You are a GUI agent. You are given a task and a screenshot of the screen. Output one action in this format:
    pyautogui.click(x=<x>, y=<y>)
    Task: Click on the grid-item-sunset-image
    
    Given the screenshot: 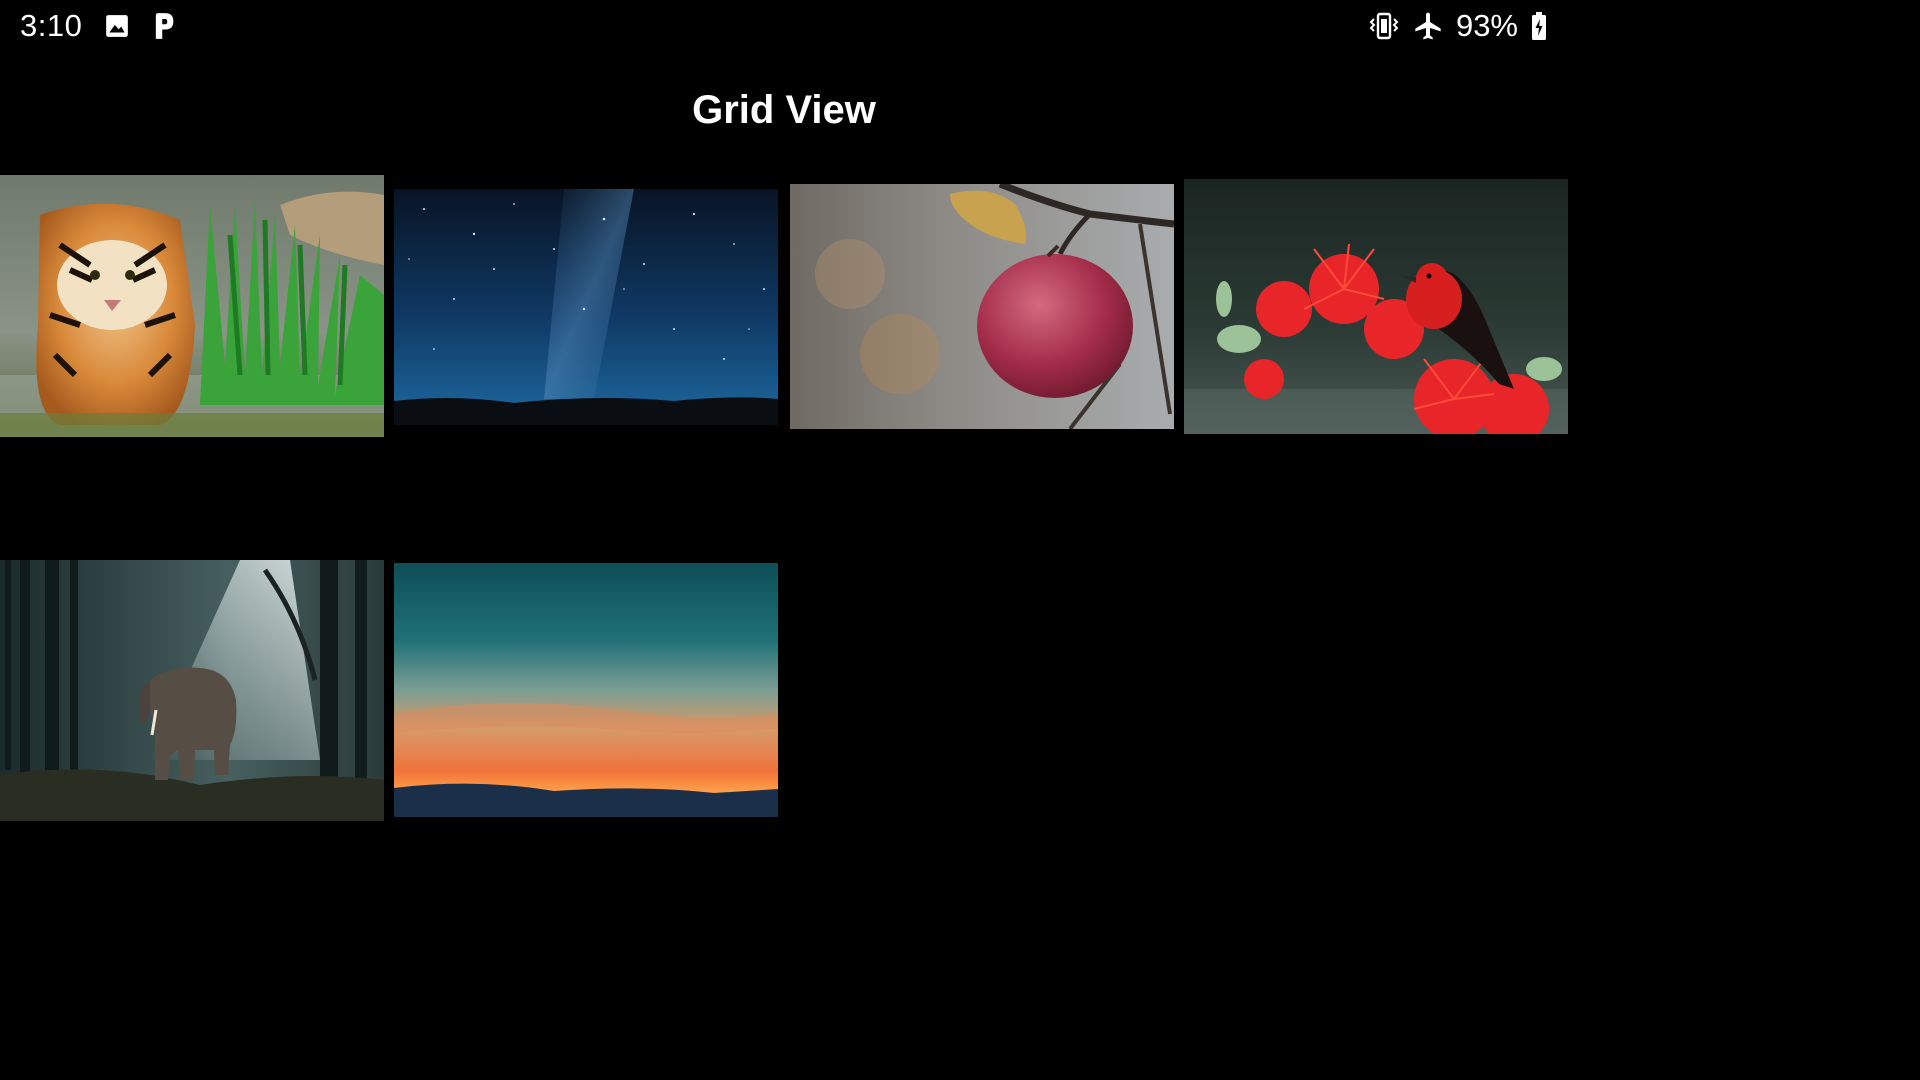 What is the action you would take?
    pyautogui.click(x=586, y=690)
    